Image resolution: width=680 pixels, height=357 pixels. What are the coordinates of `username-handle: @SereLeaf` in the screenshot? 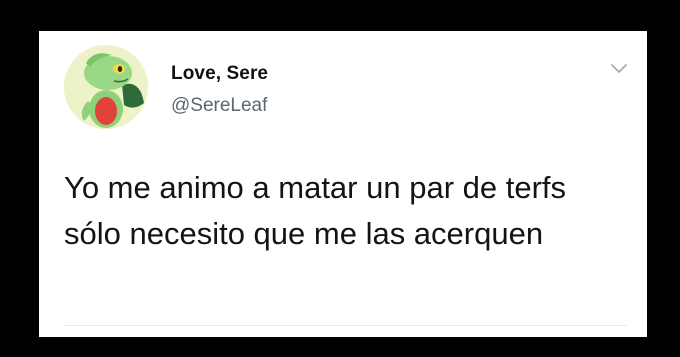 It's located at (219, 106).